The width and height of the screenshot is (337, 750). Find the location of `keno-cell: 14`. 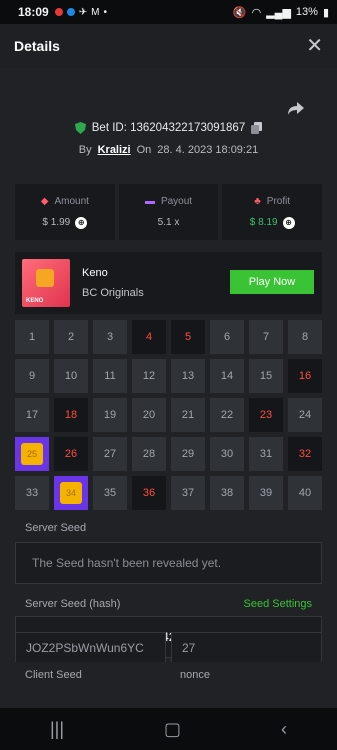

keno-cell: 14 is located at coordinates (227, 376).